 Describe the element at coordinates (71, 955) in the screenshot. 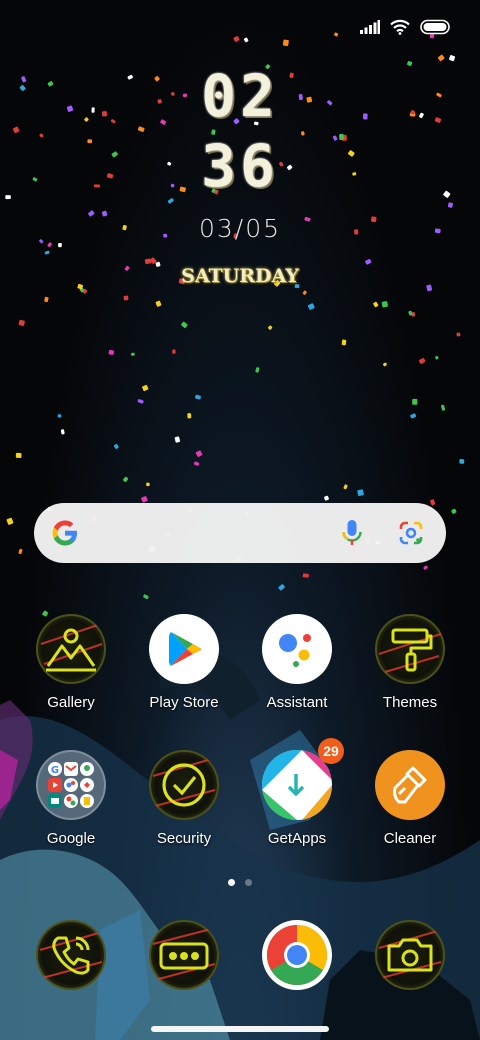

I see `phone-icon` at that location.